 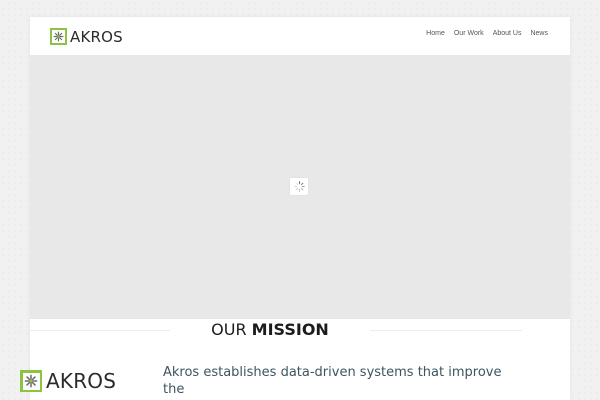 What do you see at coordinates (539, 33) in the screenshot?
I see `nav-item-news: News` at bounding box center [539, 33].